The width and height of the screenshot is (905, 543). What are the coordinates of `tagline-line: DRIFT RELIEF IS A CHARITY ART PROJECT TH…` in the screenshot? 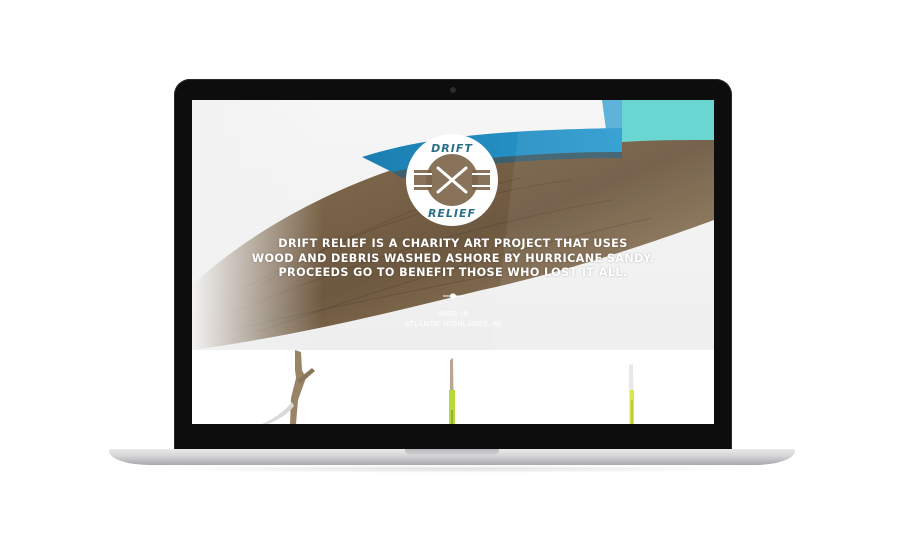 It's located at (453, 243).